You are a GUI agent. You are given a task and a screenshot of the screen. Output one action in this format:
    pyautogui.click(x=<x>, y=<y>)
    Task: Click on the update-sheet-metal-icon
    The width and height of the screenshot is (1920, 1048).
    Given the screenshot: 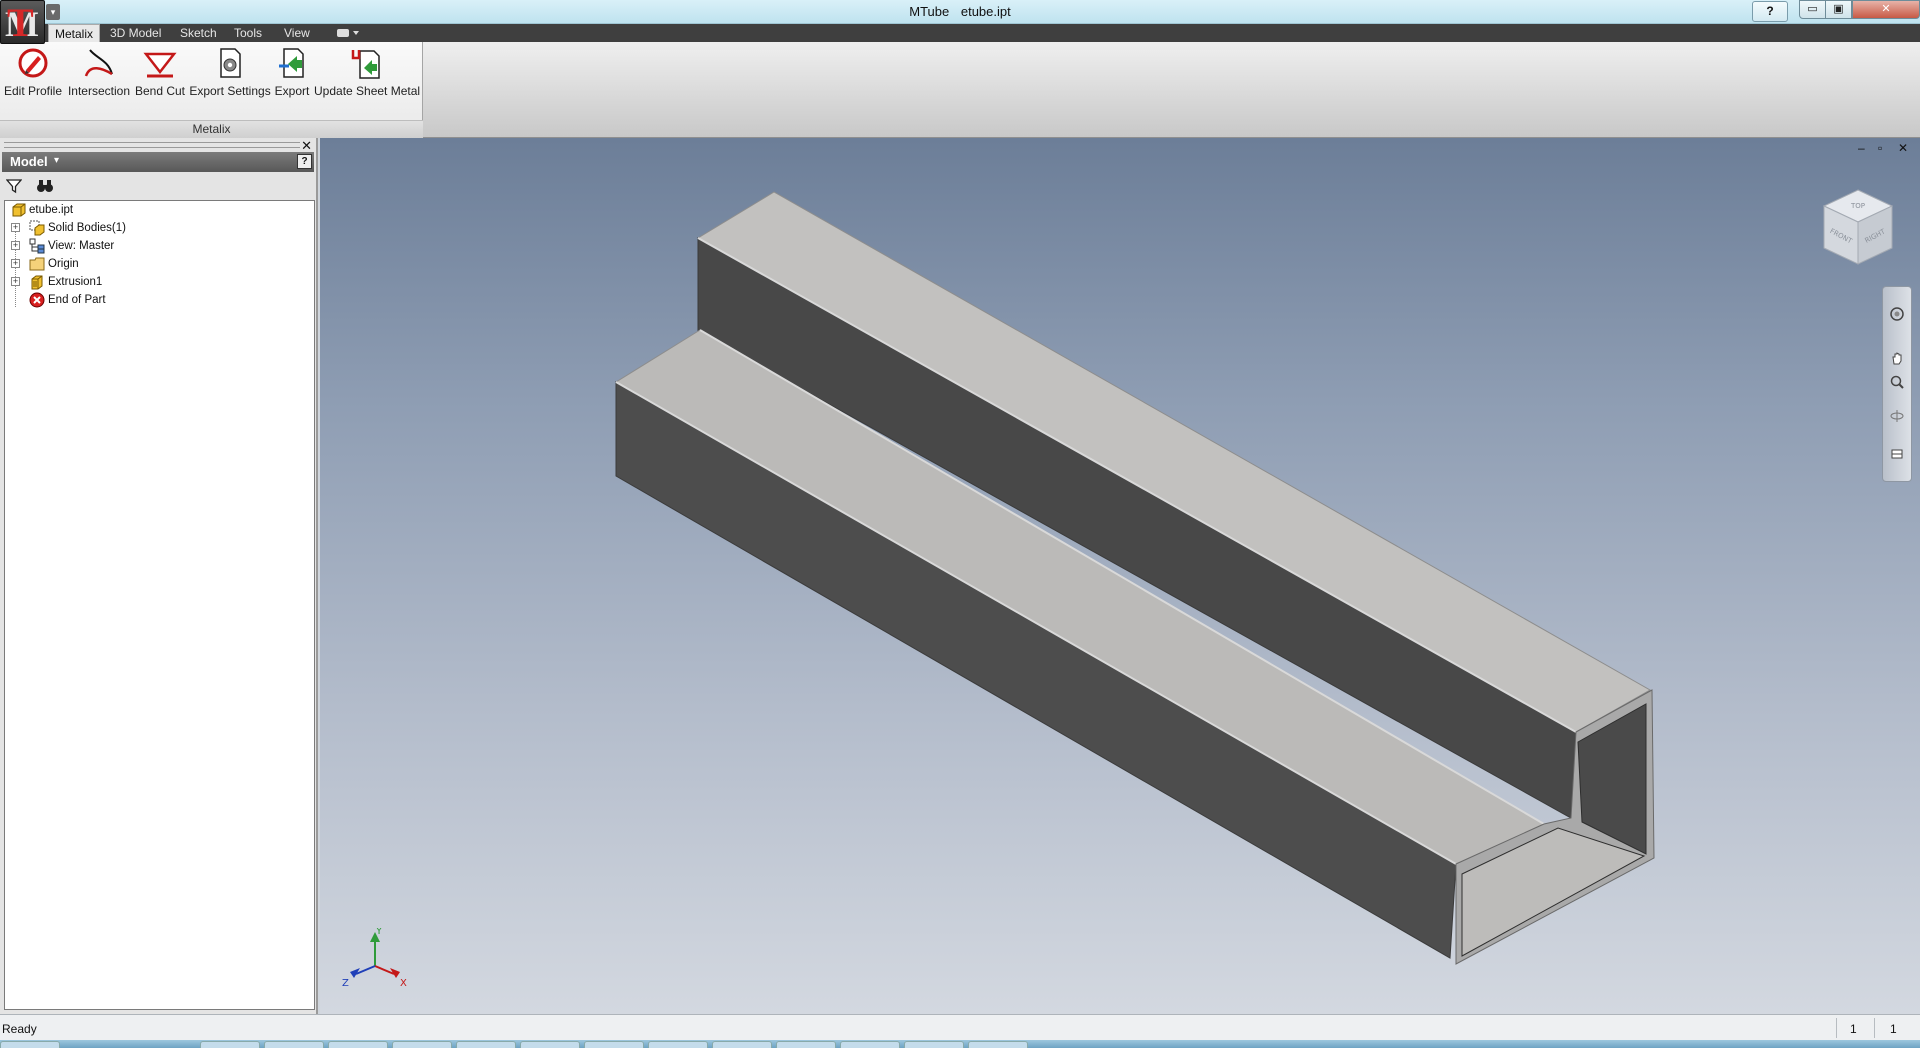 What is the action you would take?
    pyautogui.click(x=365, y=64)
    